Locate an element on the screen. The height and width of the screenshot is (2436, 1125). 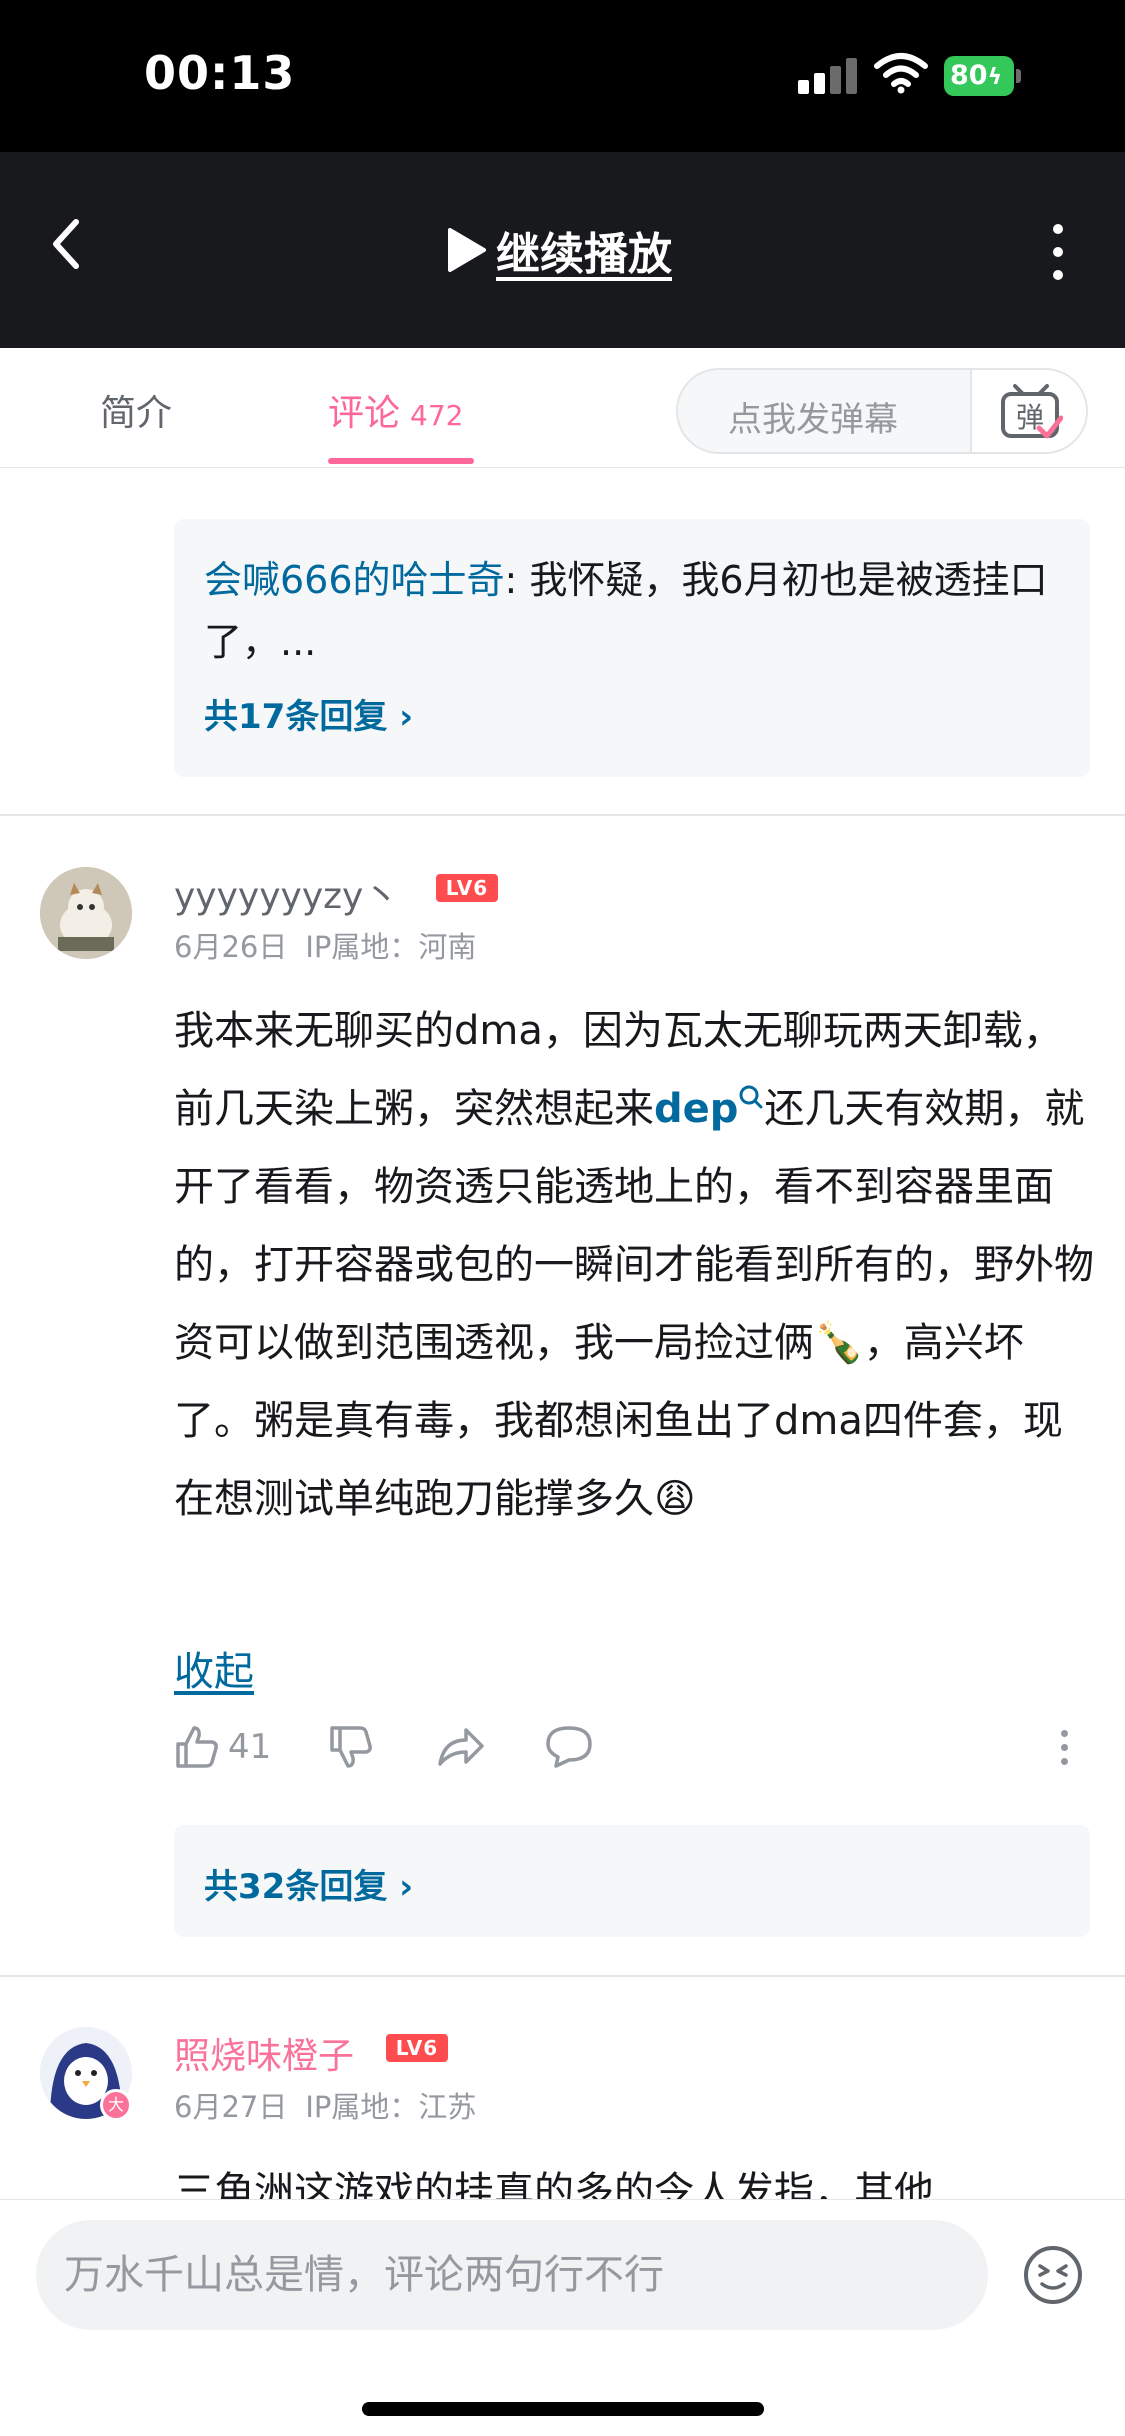
like-count: 41 is located at coordinates (250, 1747).